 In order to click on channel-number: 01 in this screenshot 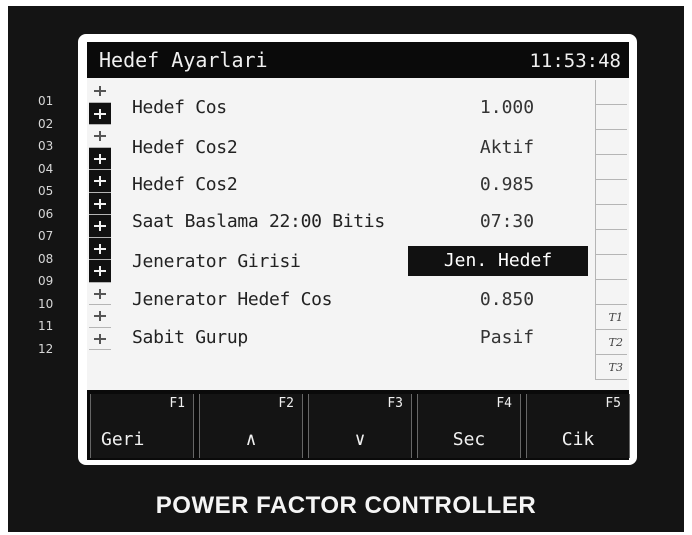, I will do `click(46, 101)`.